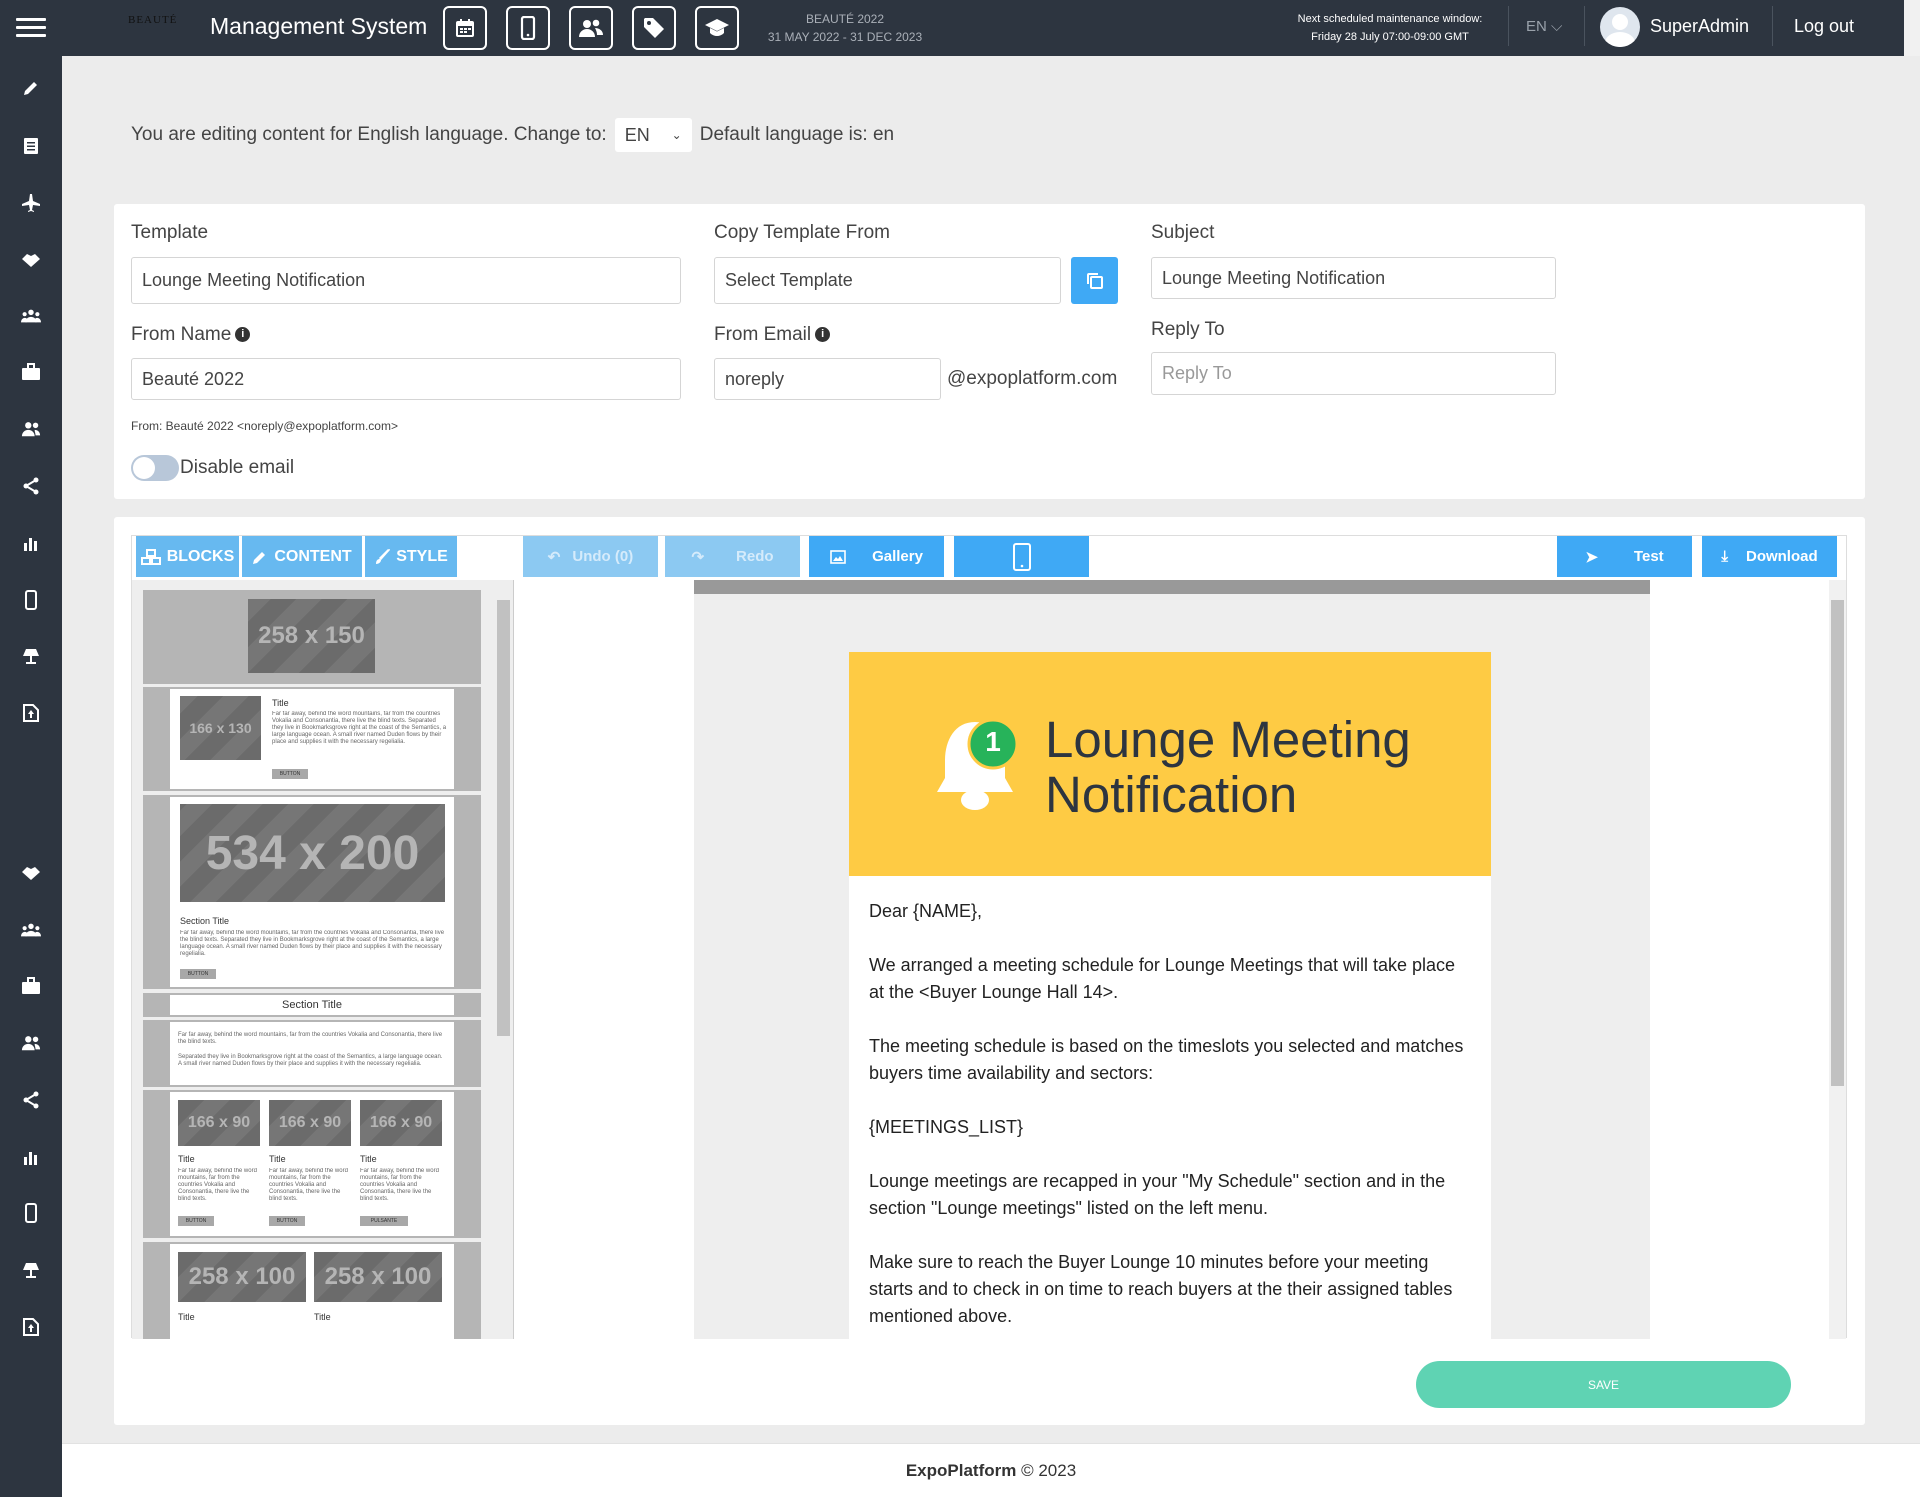 The image size is (1920, 1497). Describe the element at coordinates (1724, 556) in the screenshot. I see `download-icon: ⤓` at that location.